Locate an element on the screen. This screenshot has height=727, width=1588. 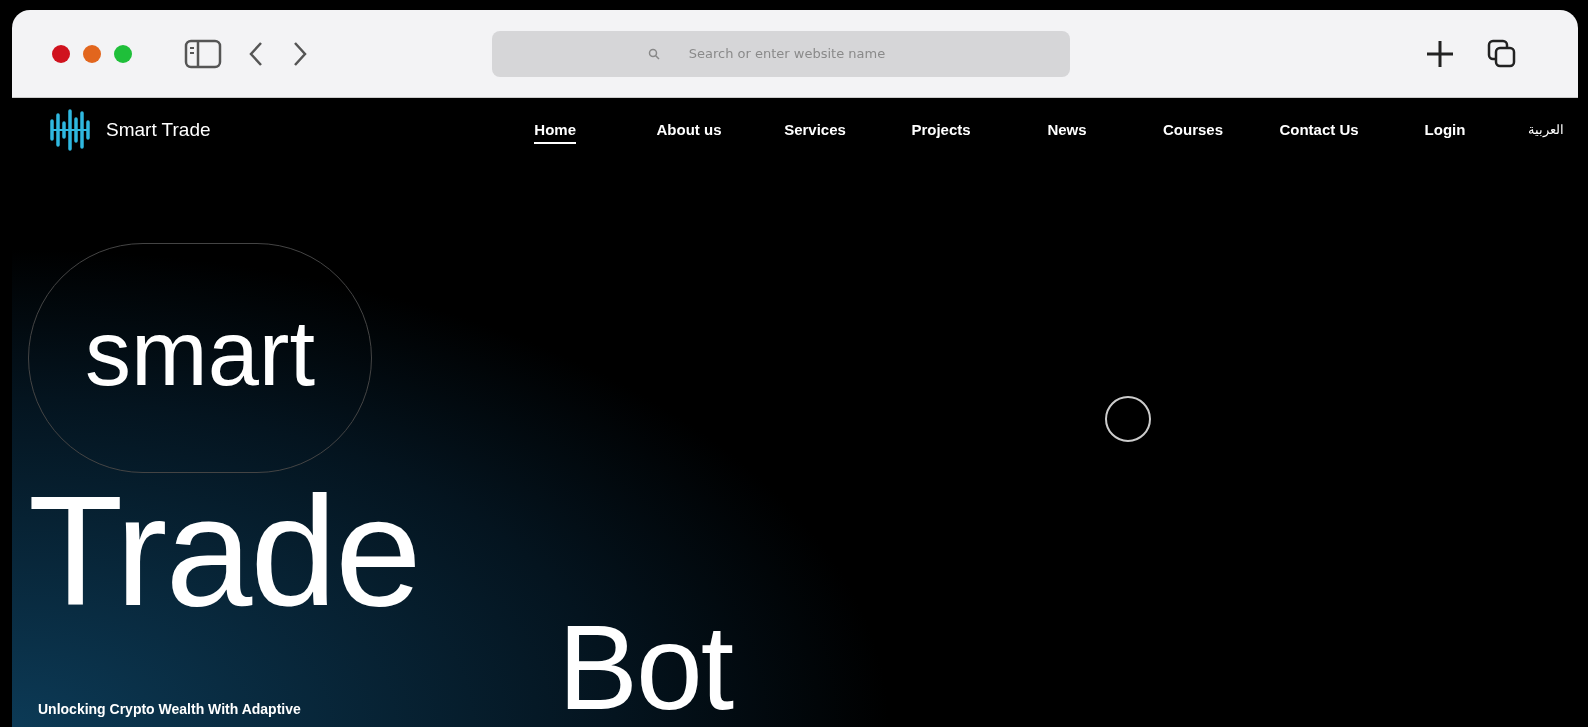
hero-word: smart is located at coordinates (200, 356).